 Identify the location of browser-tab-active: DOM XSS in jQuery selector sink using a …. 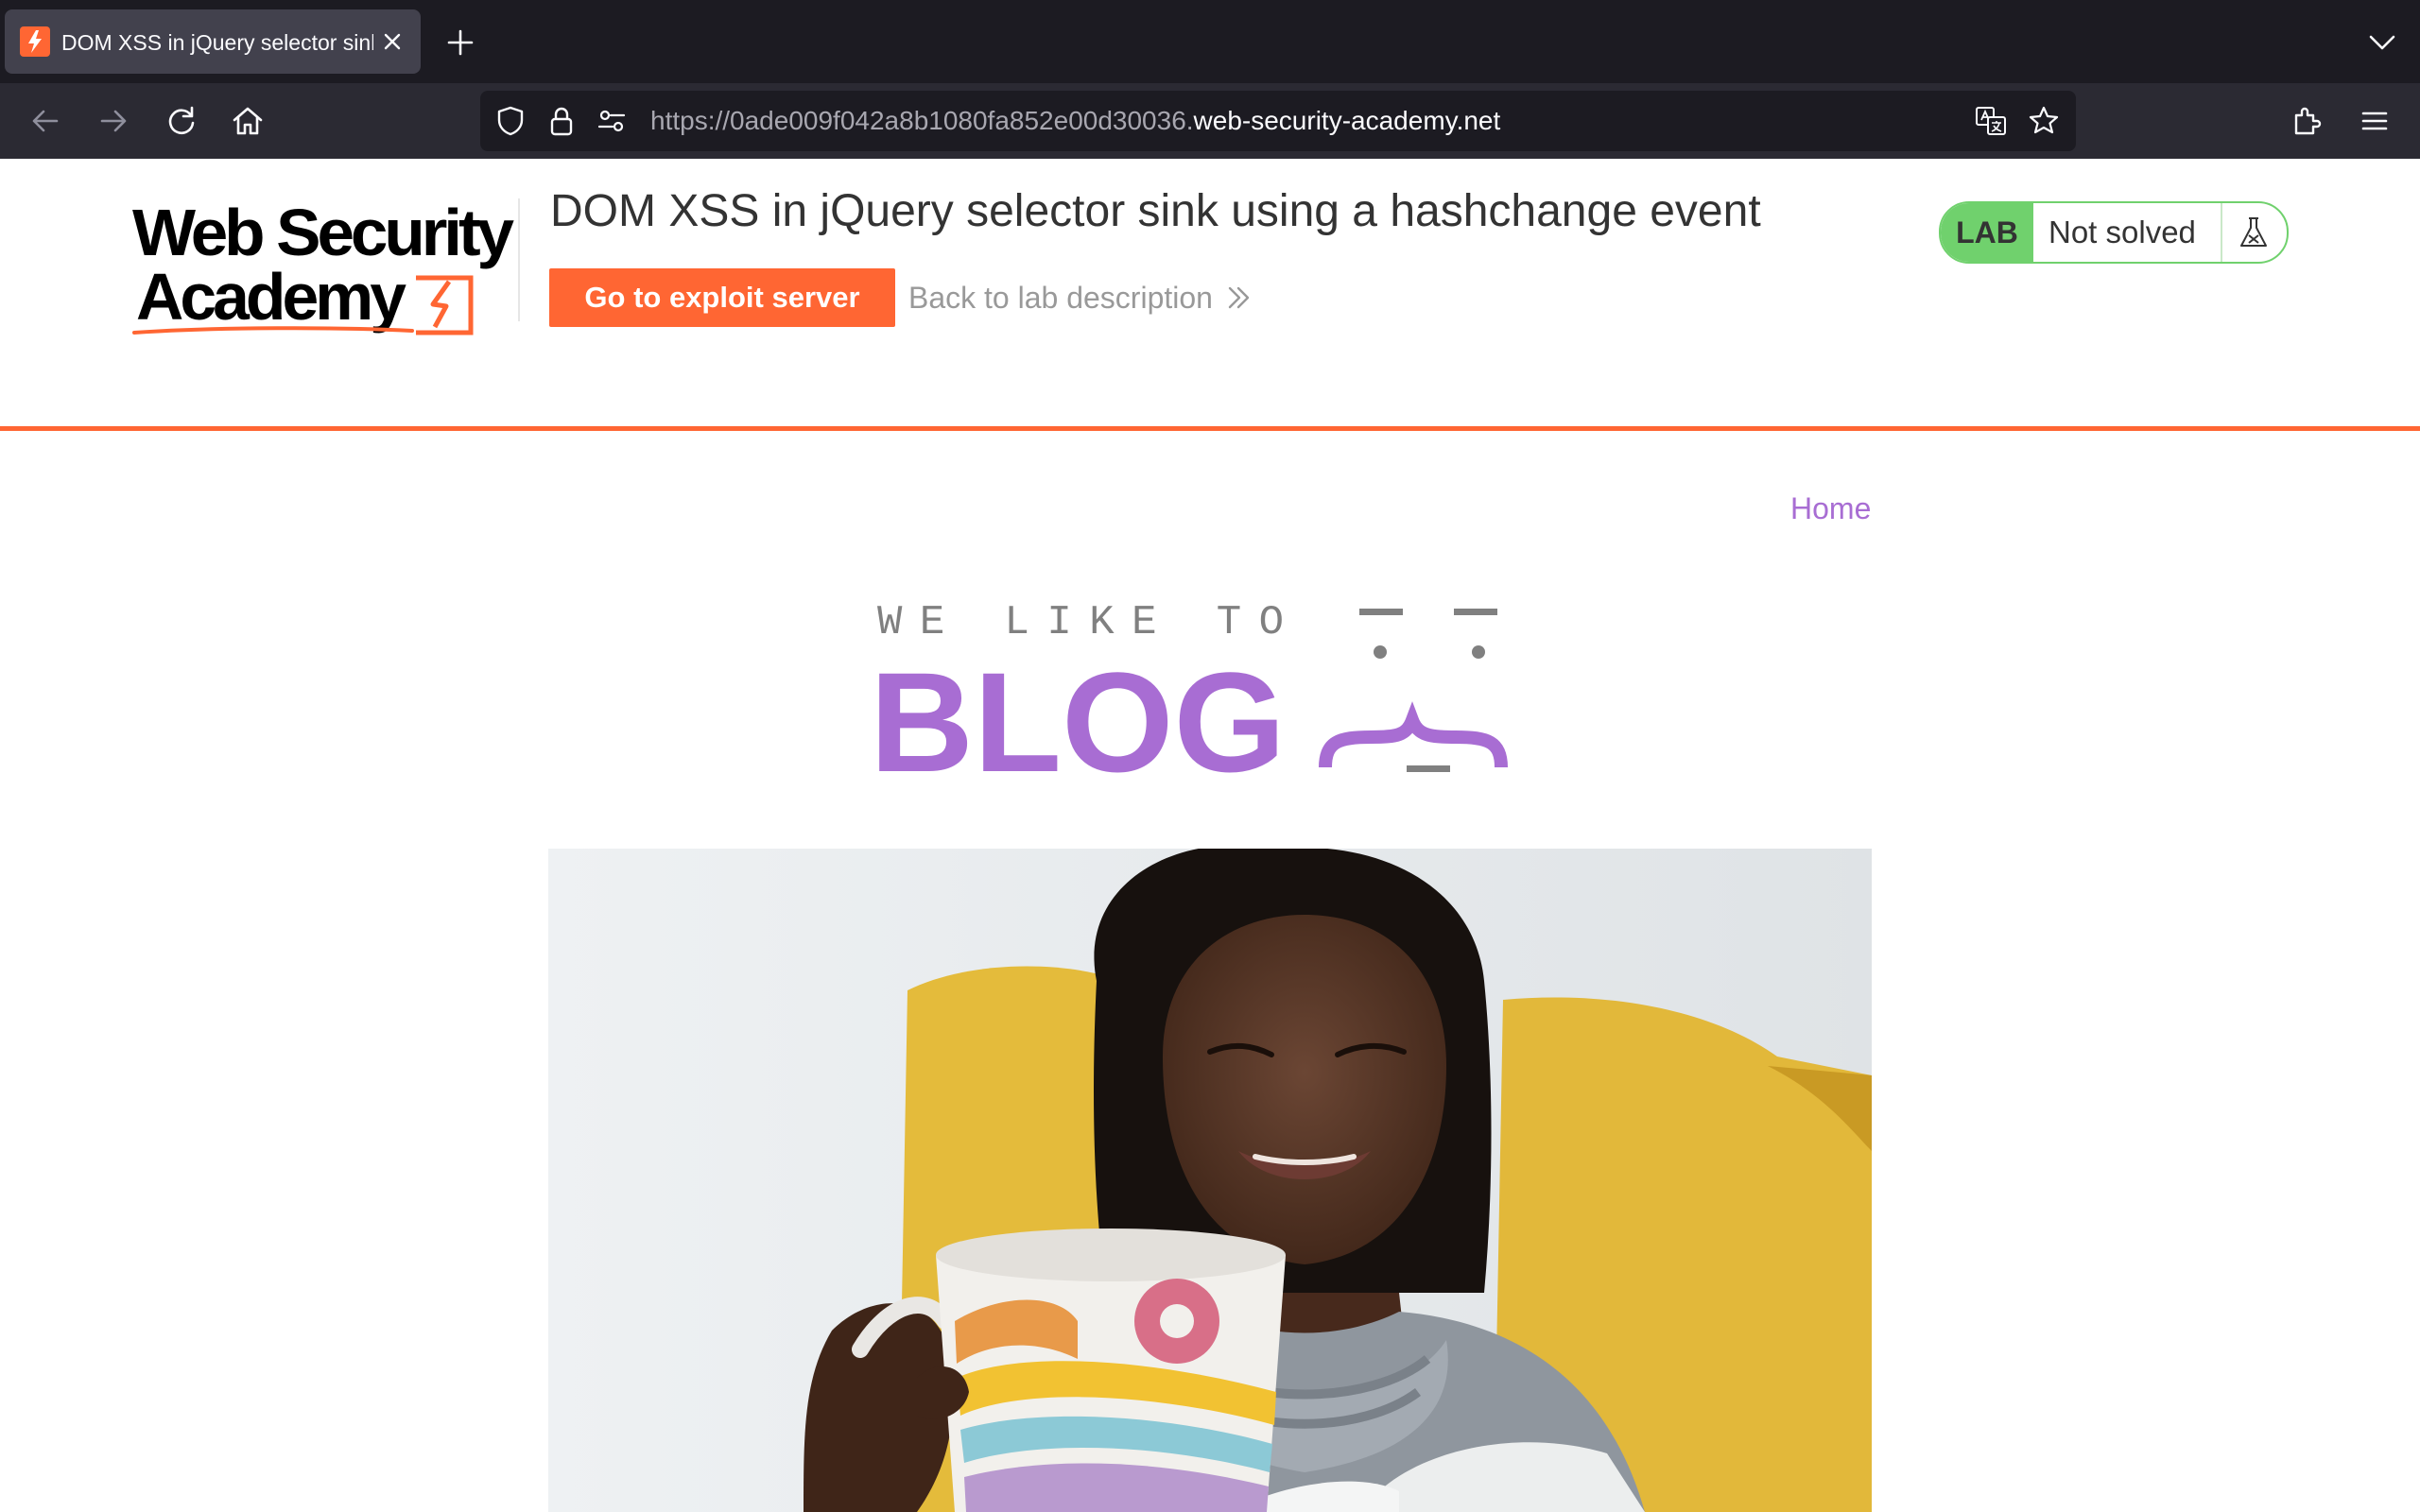
(213, 41).